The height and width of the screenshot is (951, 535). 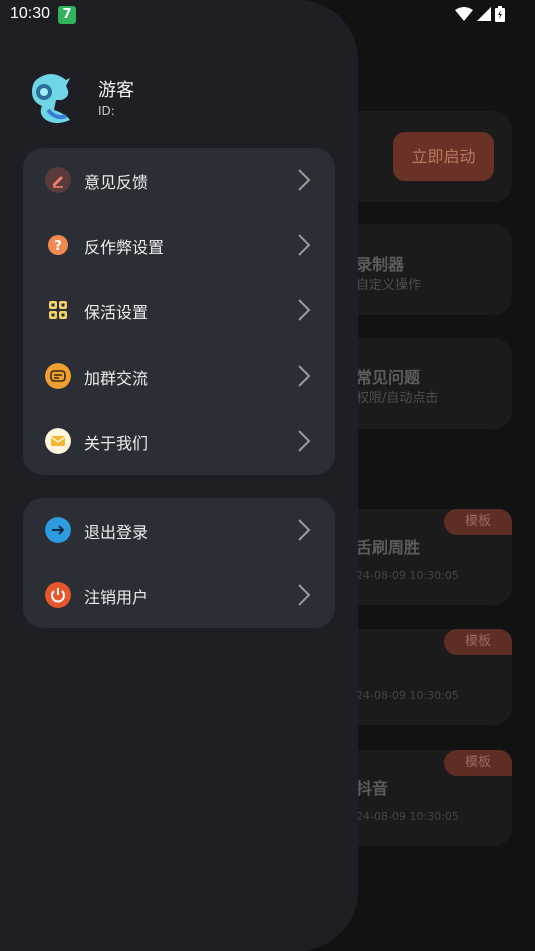 What do you see at coordinates (30, 13) in the screenshot?
I see `status-time: 10:30` at bounding box center [30, 13].